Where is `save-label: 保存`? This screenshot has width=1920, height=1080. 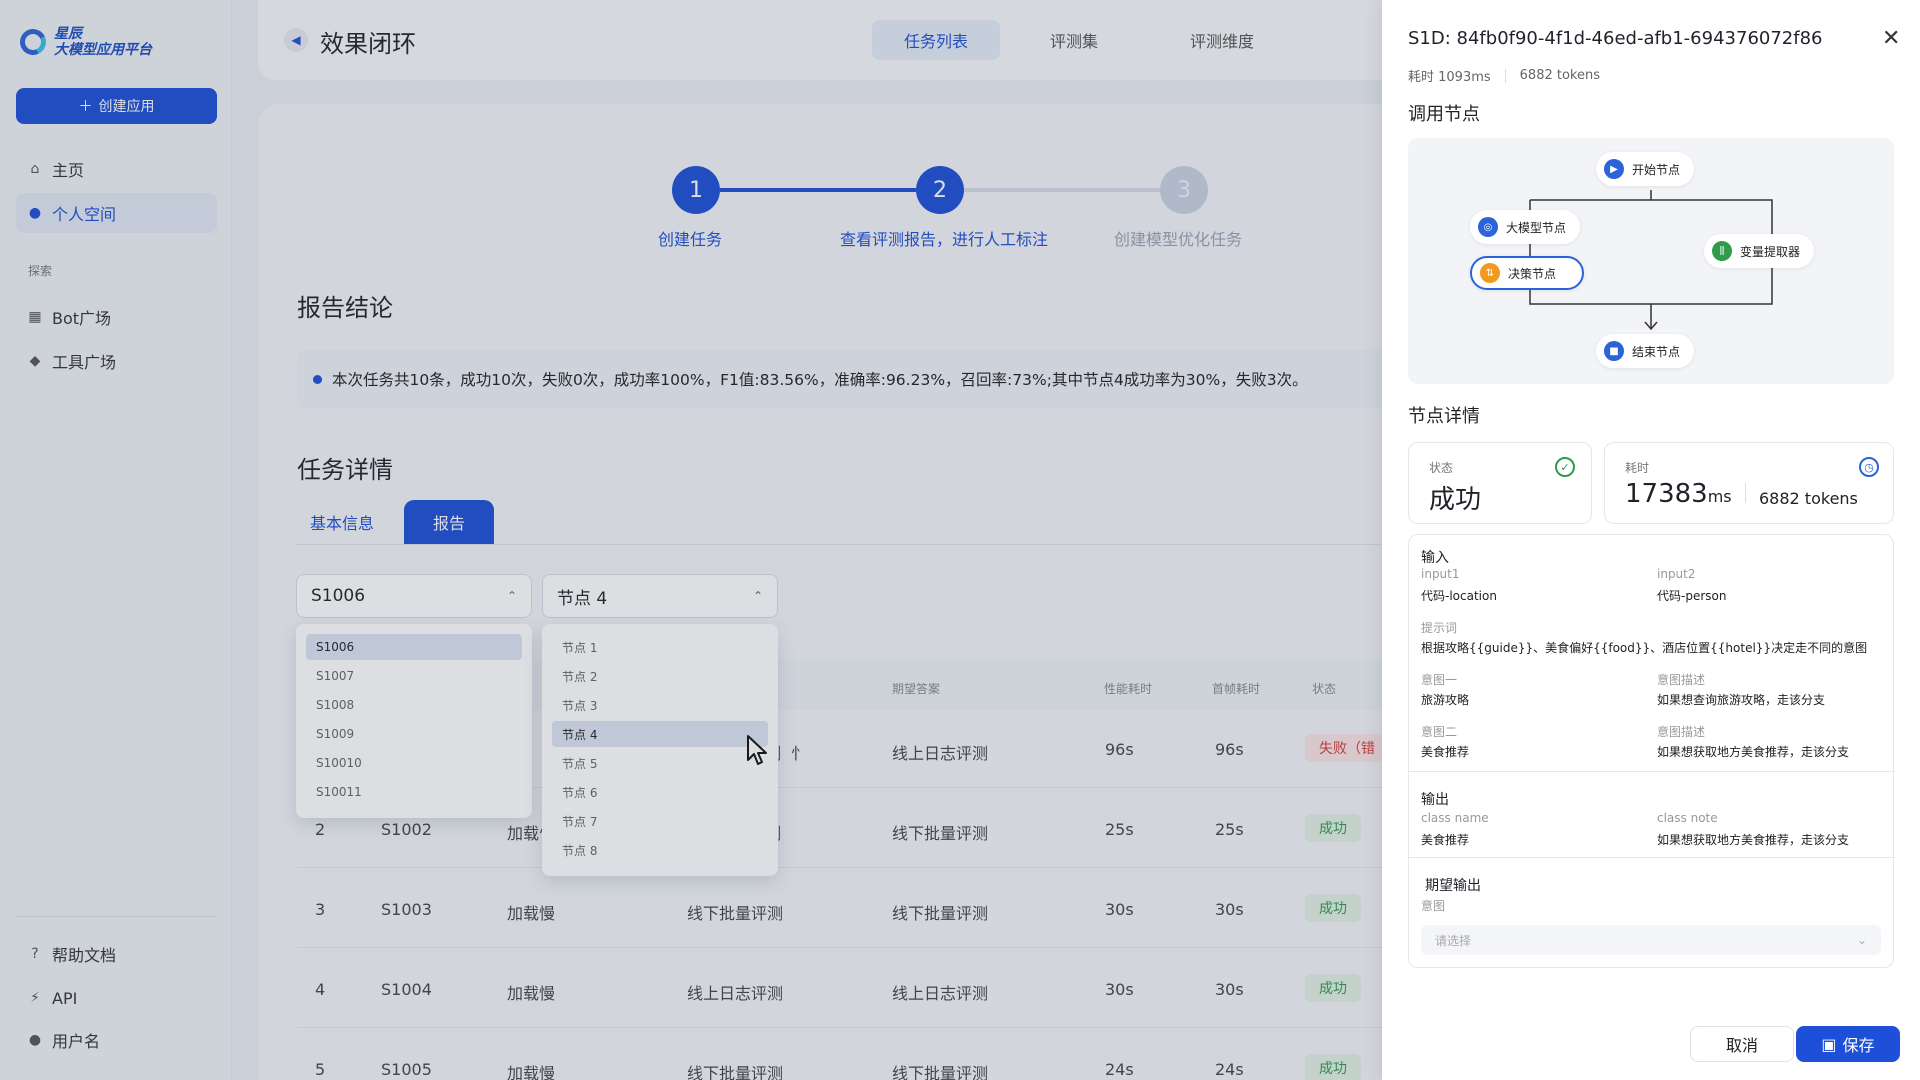 save-label: 保存 is located at coordinates (1858, 1045).